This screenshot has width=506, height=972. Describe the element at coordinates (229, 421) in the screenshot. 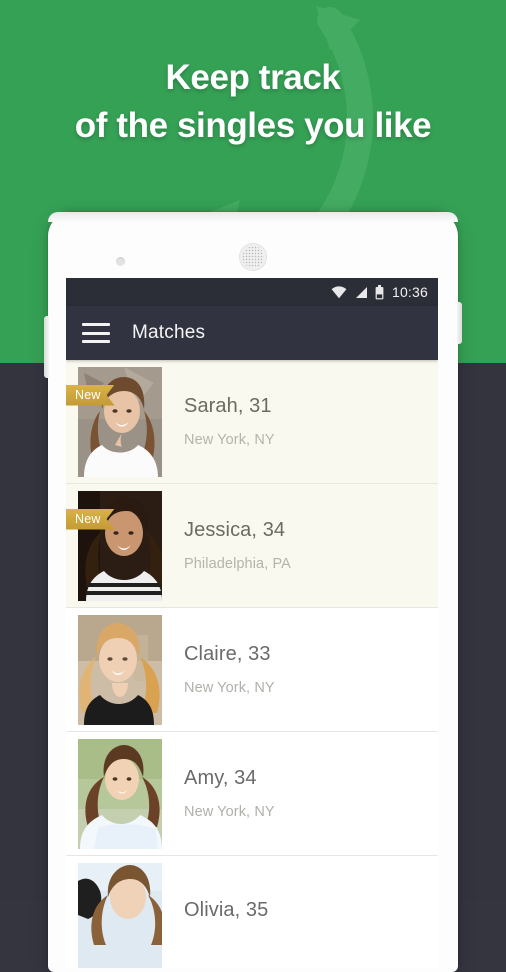

I see `list-item-text: Sarah, 31 New York, NY` at that location.